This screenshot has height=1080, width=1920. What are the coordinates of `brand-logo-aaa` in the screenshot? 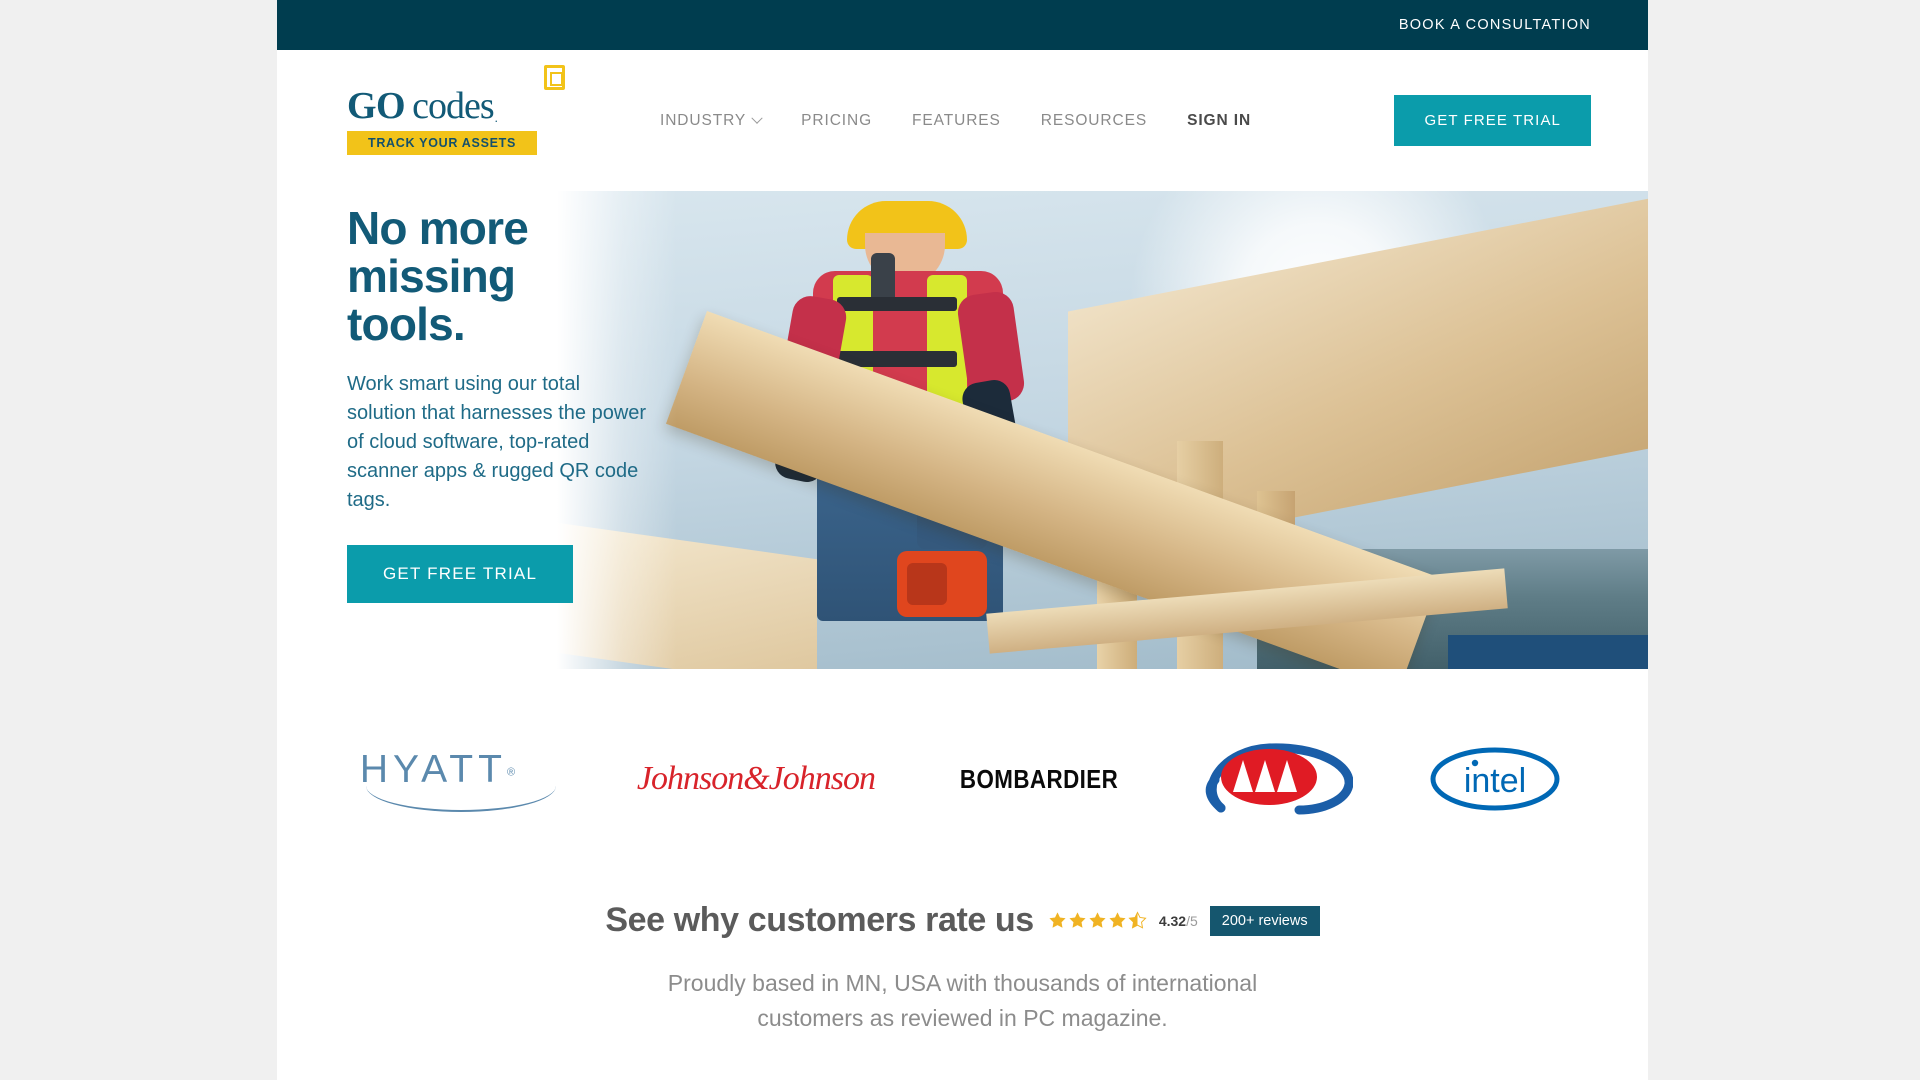 It's located at (1278, 779).